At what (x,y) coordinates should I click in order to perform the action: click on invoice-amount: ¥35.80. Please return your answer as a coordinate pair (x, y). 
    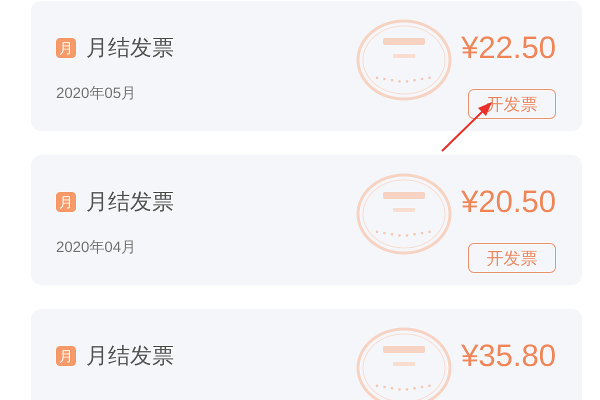
    Looking at the image, I should click on (508, 356).